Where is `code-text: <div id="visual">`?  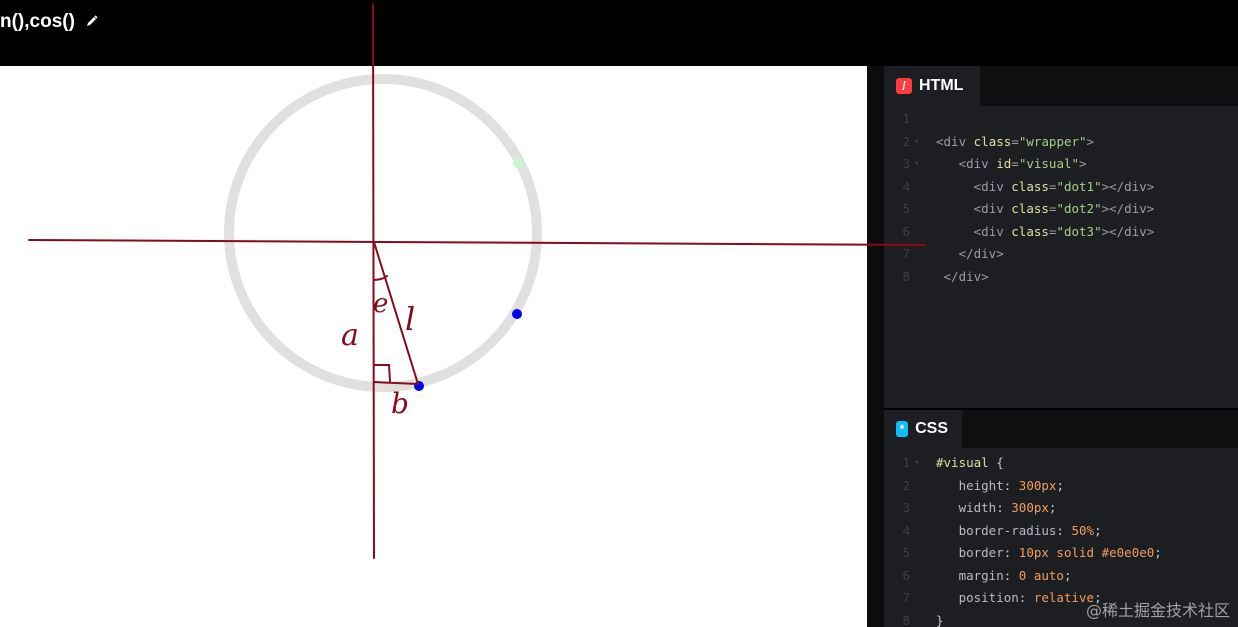
code-text: <div id="visual"> is located at coordinates (1022, 163).